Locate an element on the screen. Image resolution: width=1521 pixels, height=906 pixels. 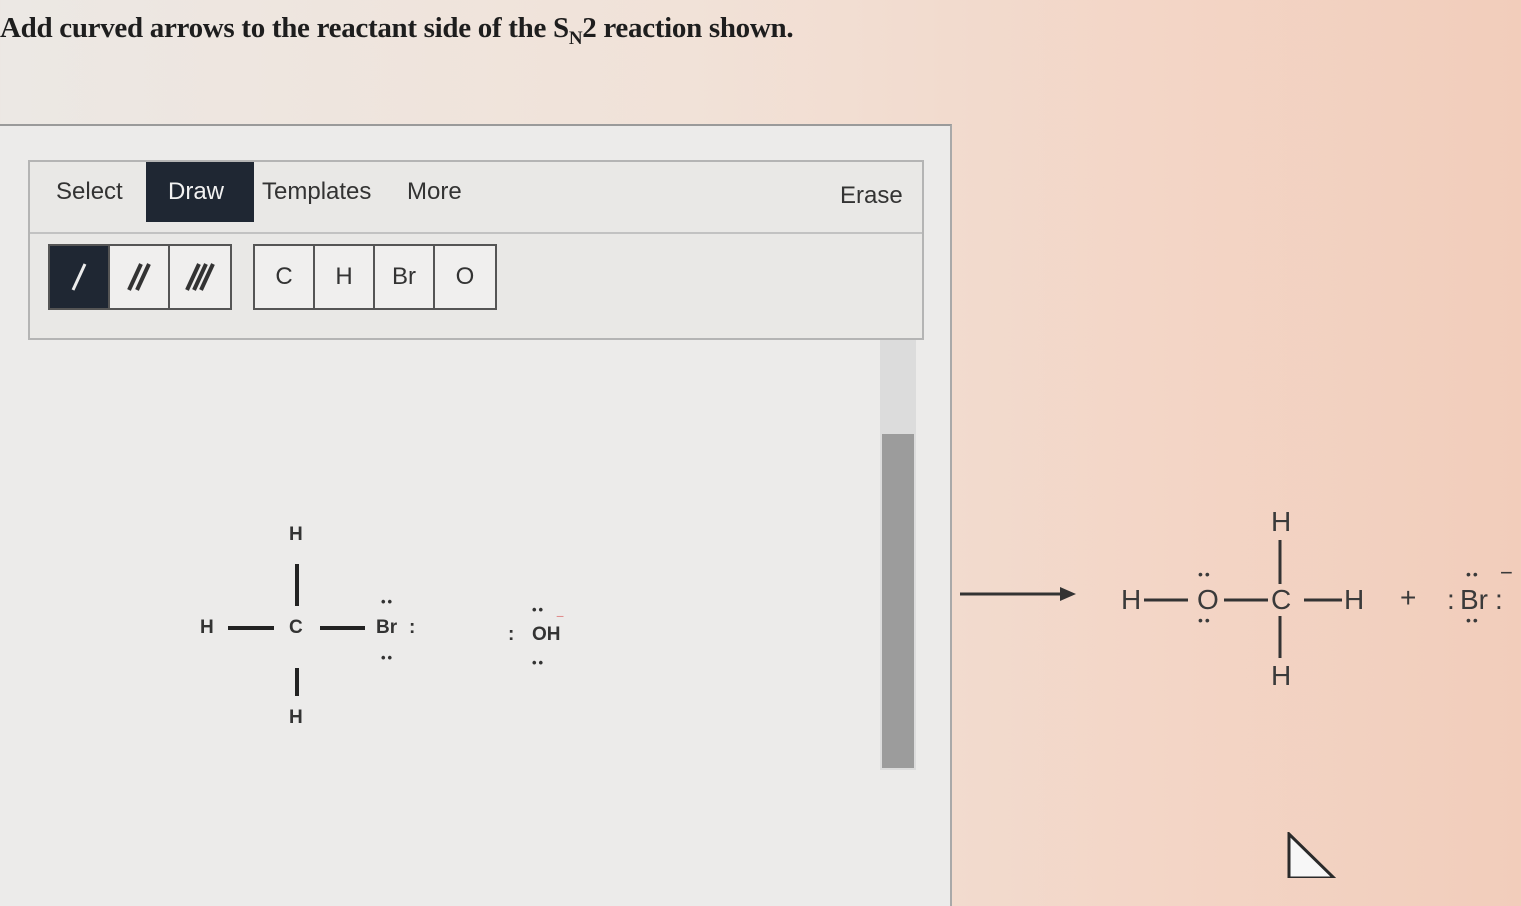
bromide-lone-pair-right: : is located at coordinates (1499, 599).